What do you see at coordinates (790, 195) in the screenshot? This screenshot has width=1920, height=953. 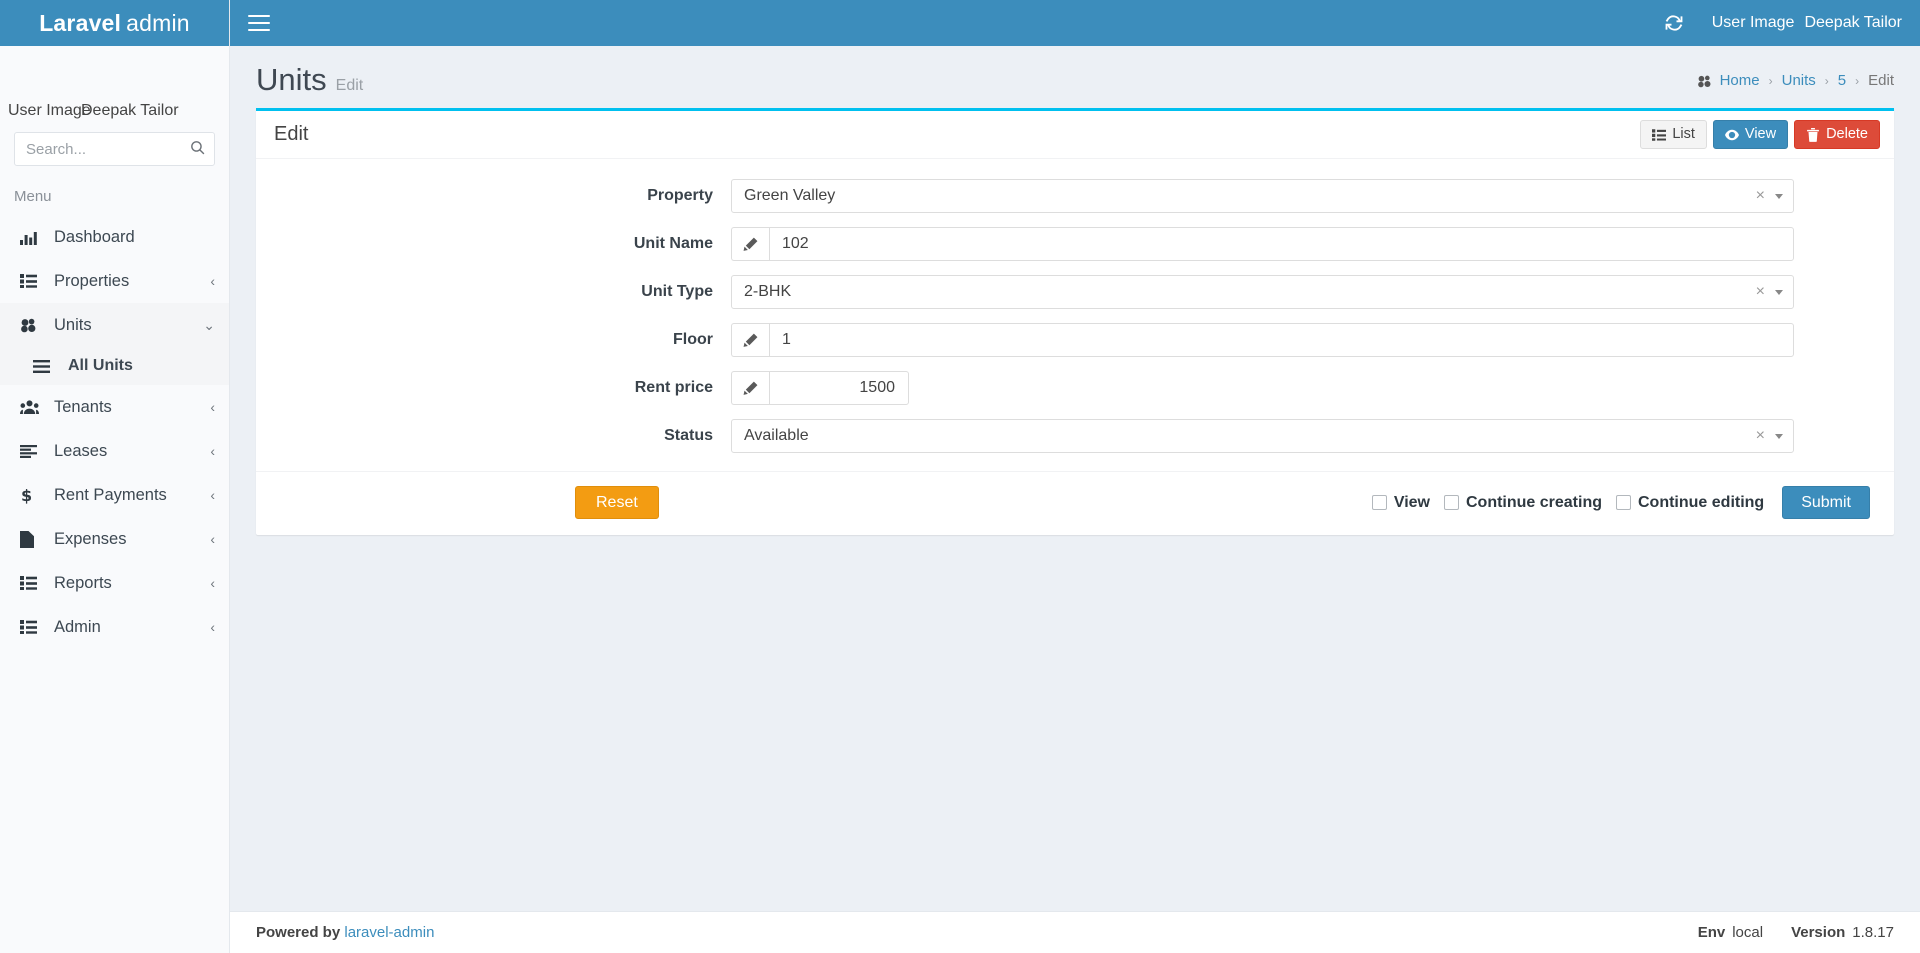 I see `property-select-value: Green Valley` at bounding box center [790, 195].